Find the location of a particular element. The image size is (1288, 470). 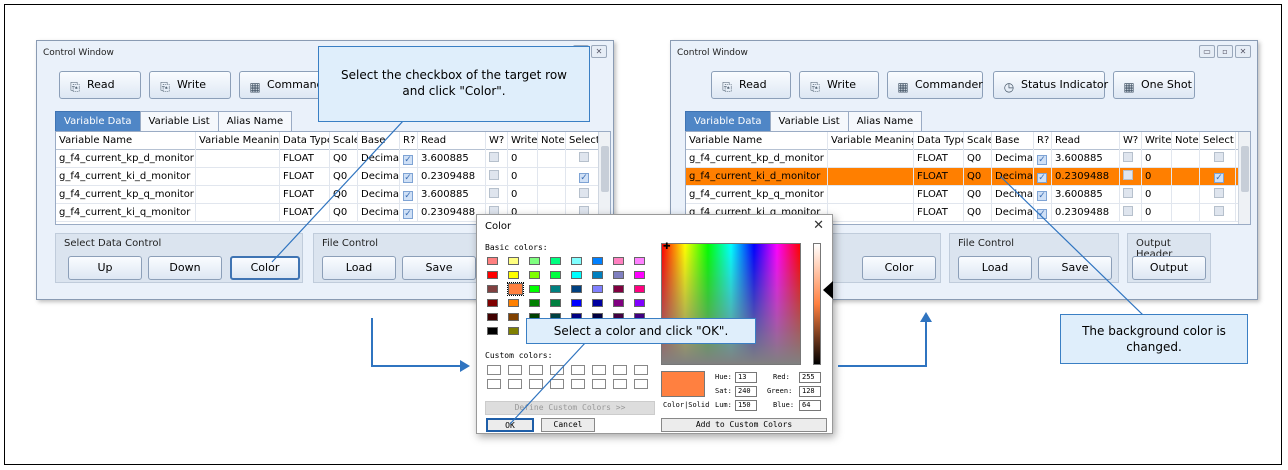

commander-button: ▦ Commander is located at coordinates (935, 85).